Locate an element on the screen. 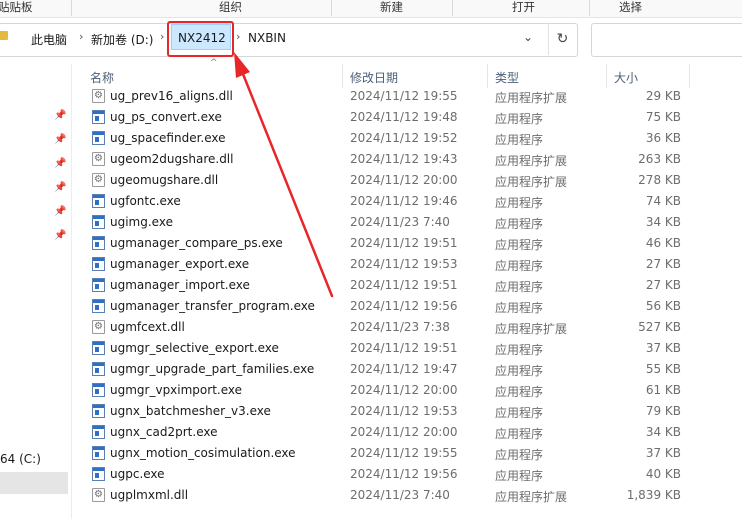  file-modified-date: 2024/11/12 19:48 is located at coordinates (404, 117).